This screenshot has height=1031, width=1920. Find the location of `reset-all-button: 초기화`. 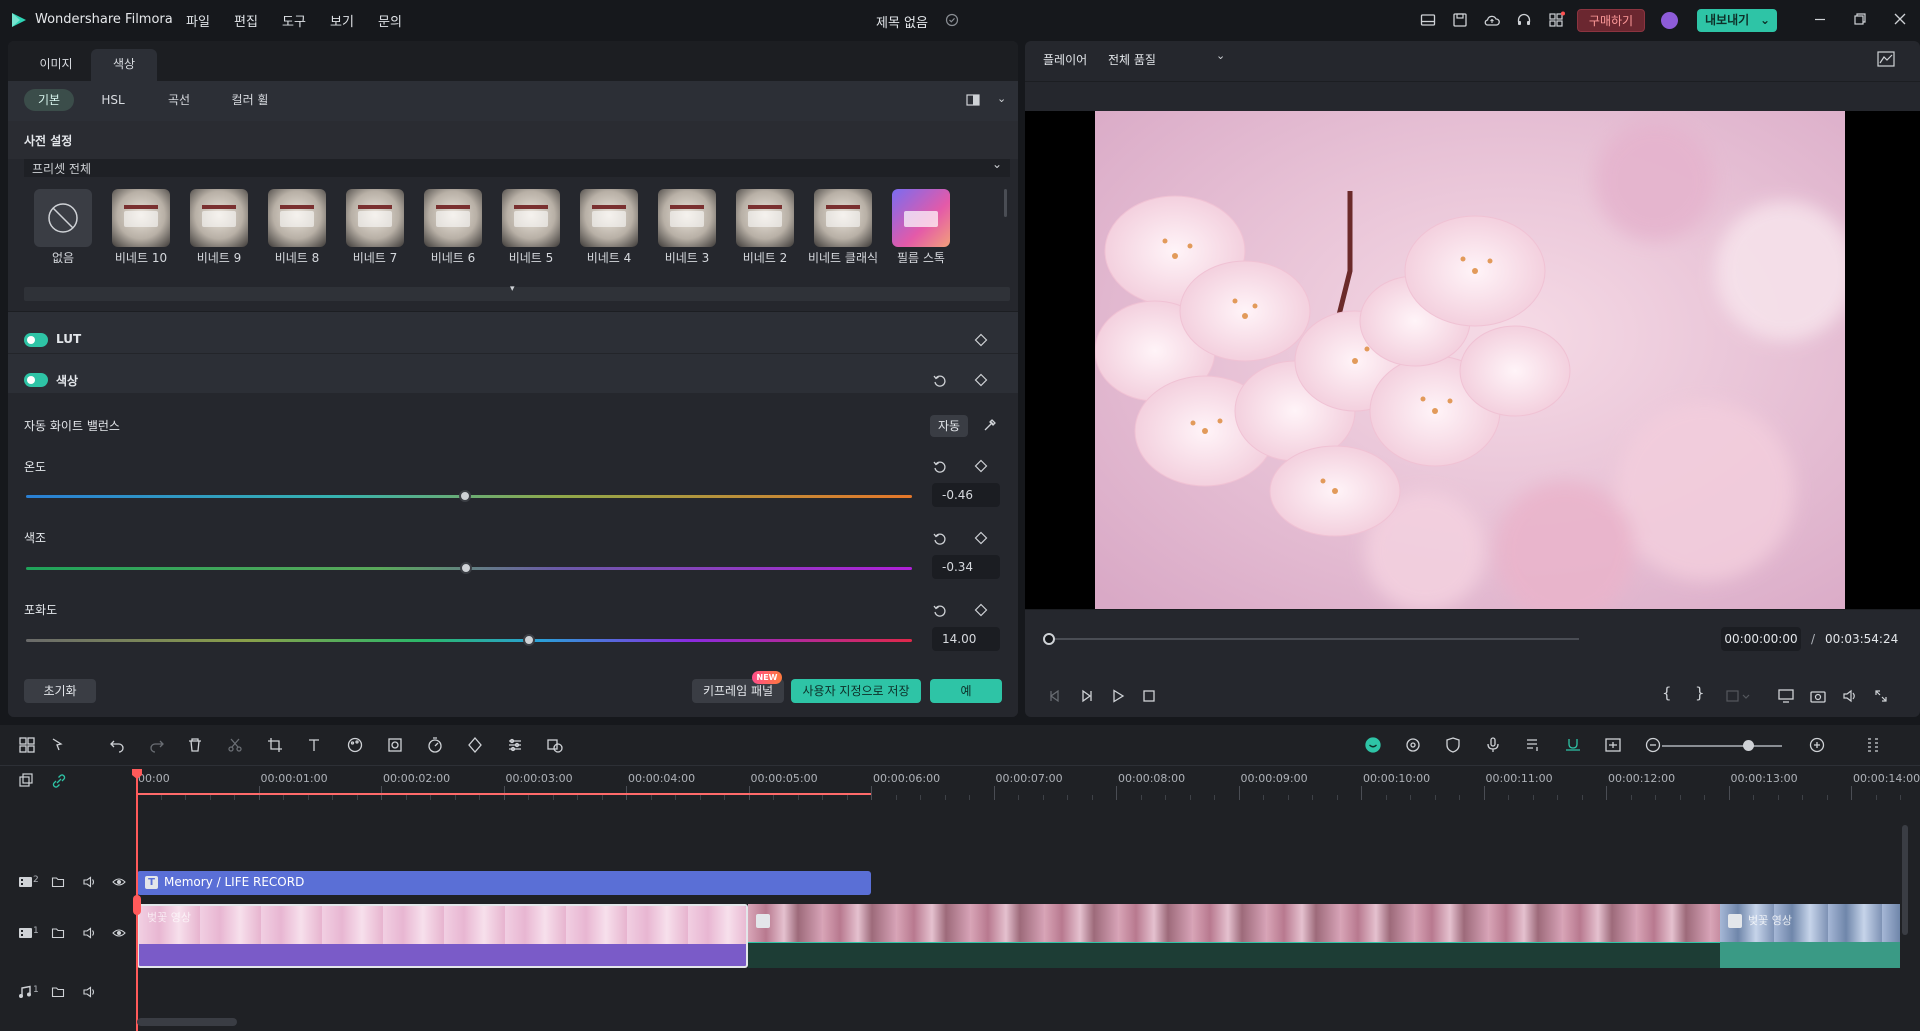

reset-all-button: 초기화 is located at coordinates (60, 691).